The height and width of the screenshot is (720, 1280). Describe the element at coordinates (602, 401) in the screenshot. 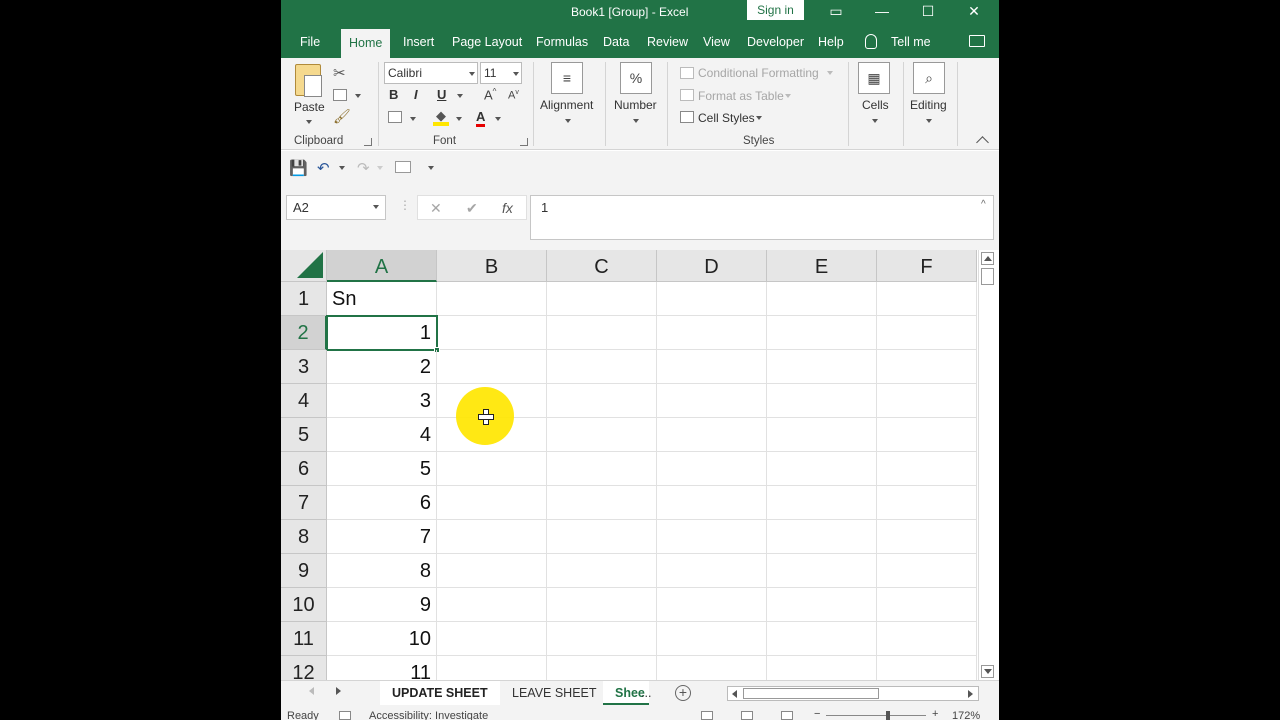

I see `cell-c4` at that location.